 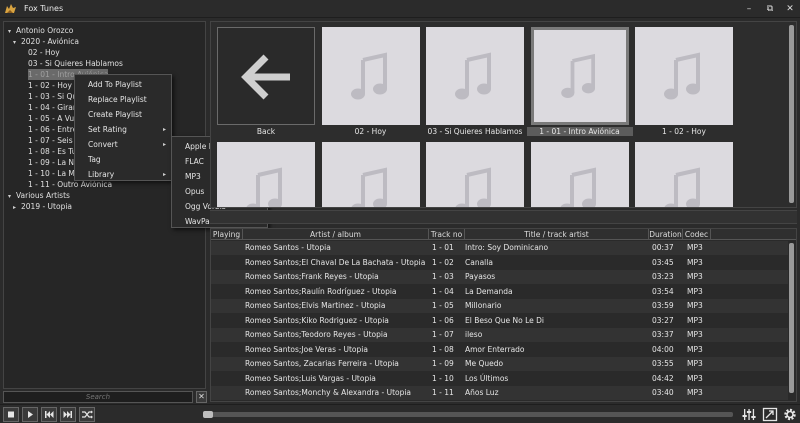 What do you see at coordinates (42, 206) in the screenshot?
I see `tree-item: ▸ 2019 - Utopia` at bounding box center [42, 206].